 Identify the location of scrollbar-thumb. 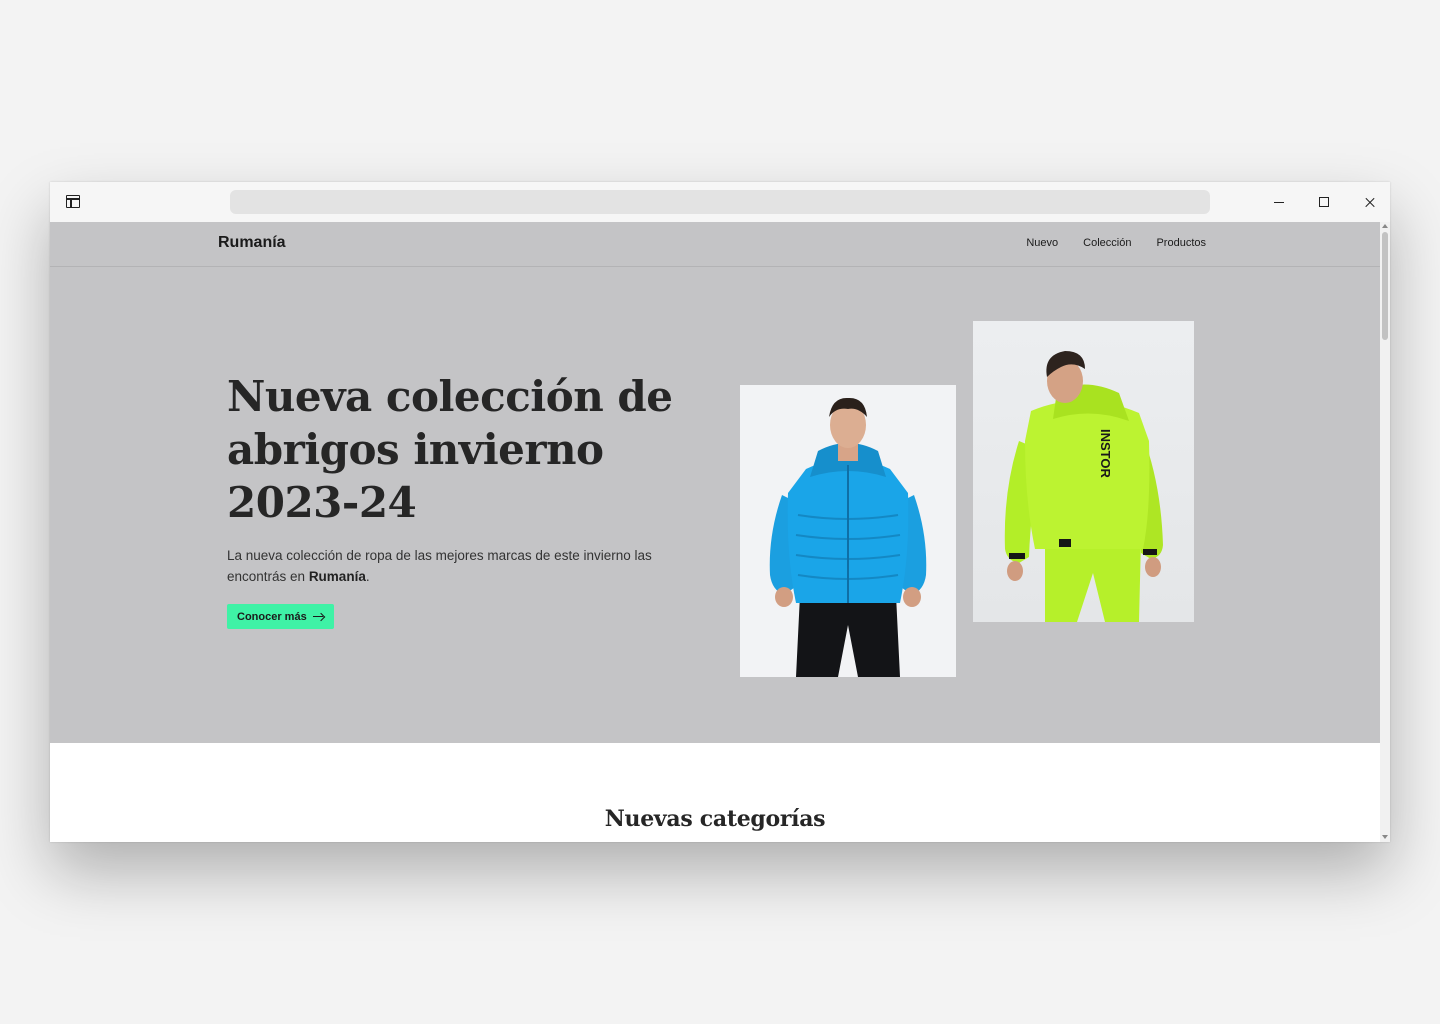
(1385, 286).